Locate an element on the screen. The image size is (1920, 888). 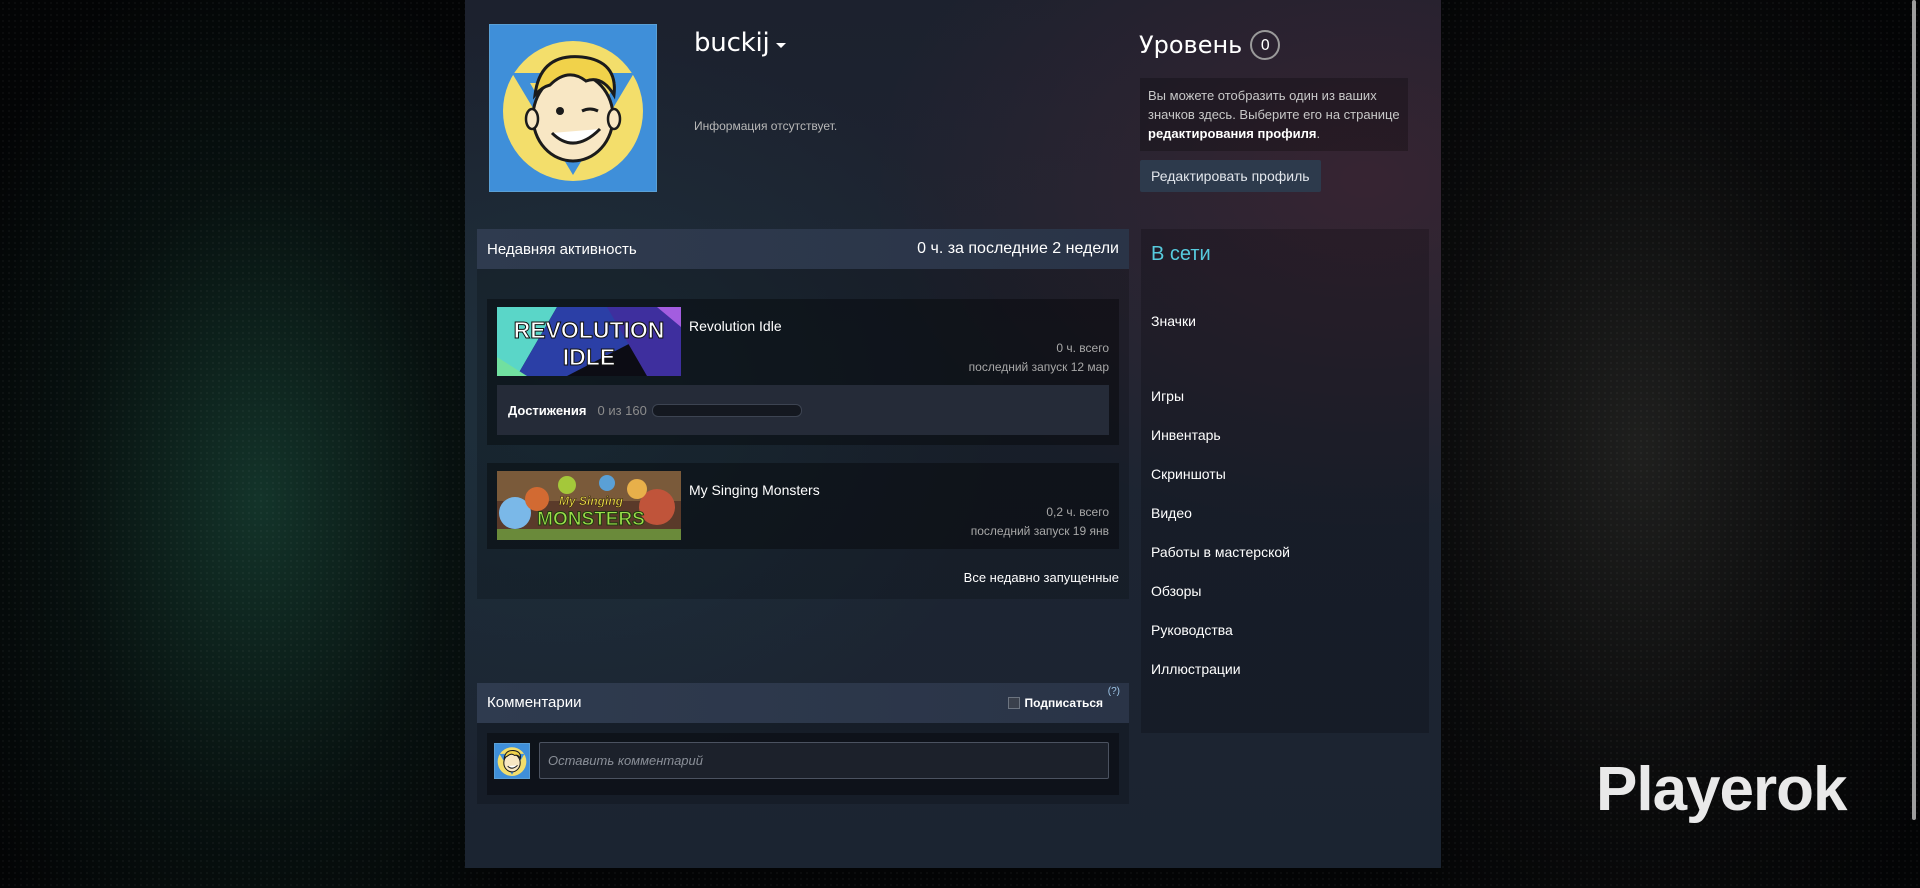
game-capsule-revolution-idle: REVOLUTION IDLE is located at coordinates (589, 341).